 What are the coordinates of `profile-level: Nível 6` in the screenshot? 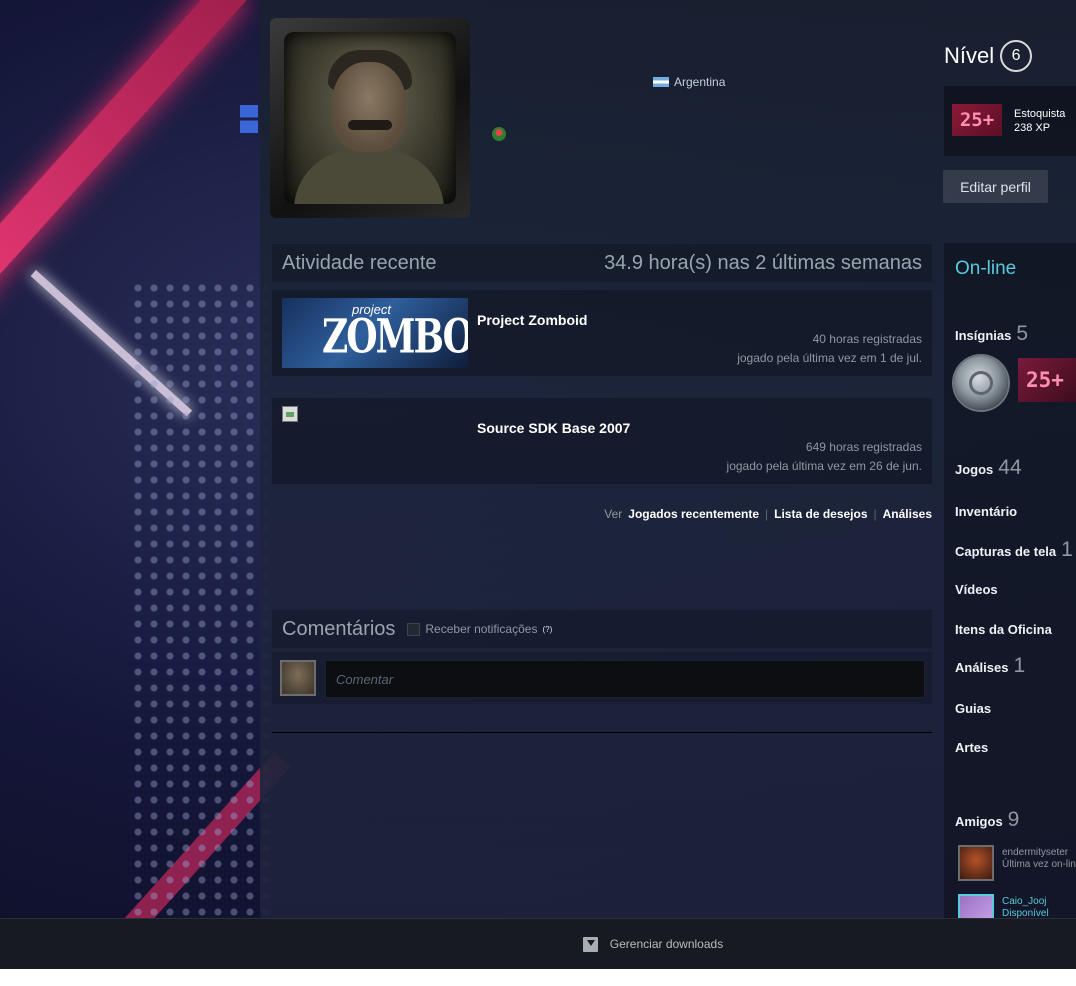 It's located at (988, 56).